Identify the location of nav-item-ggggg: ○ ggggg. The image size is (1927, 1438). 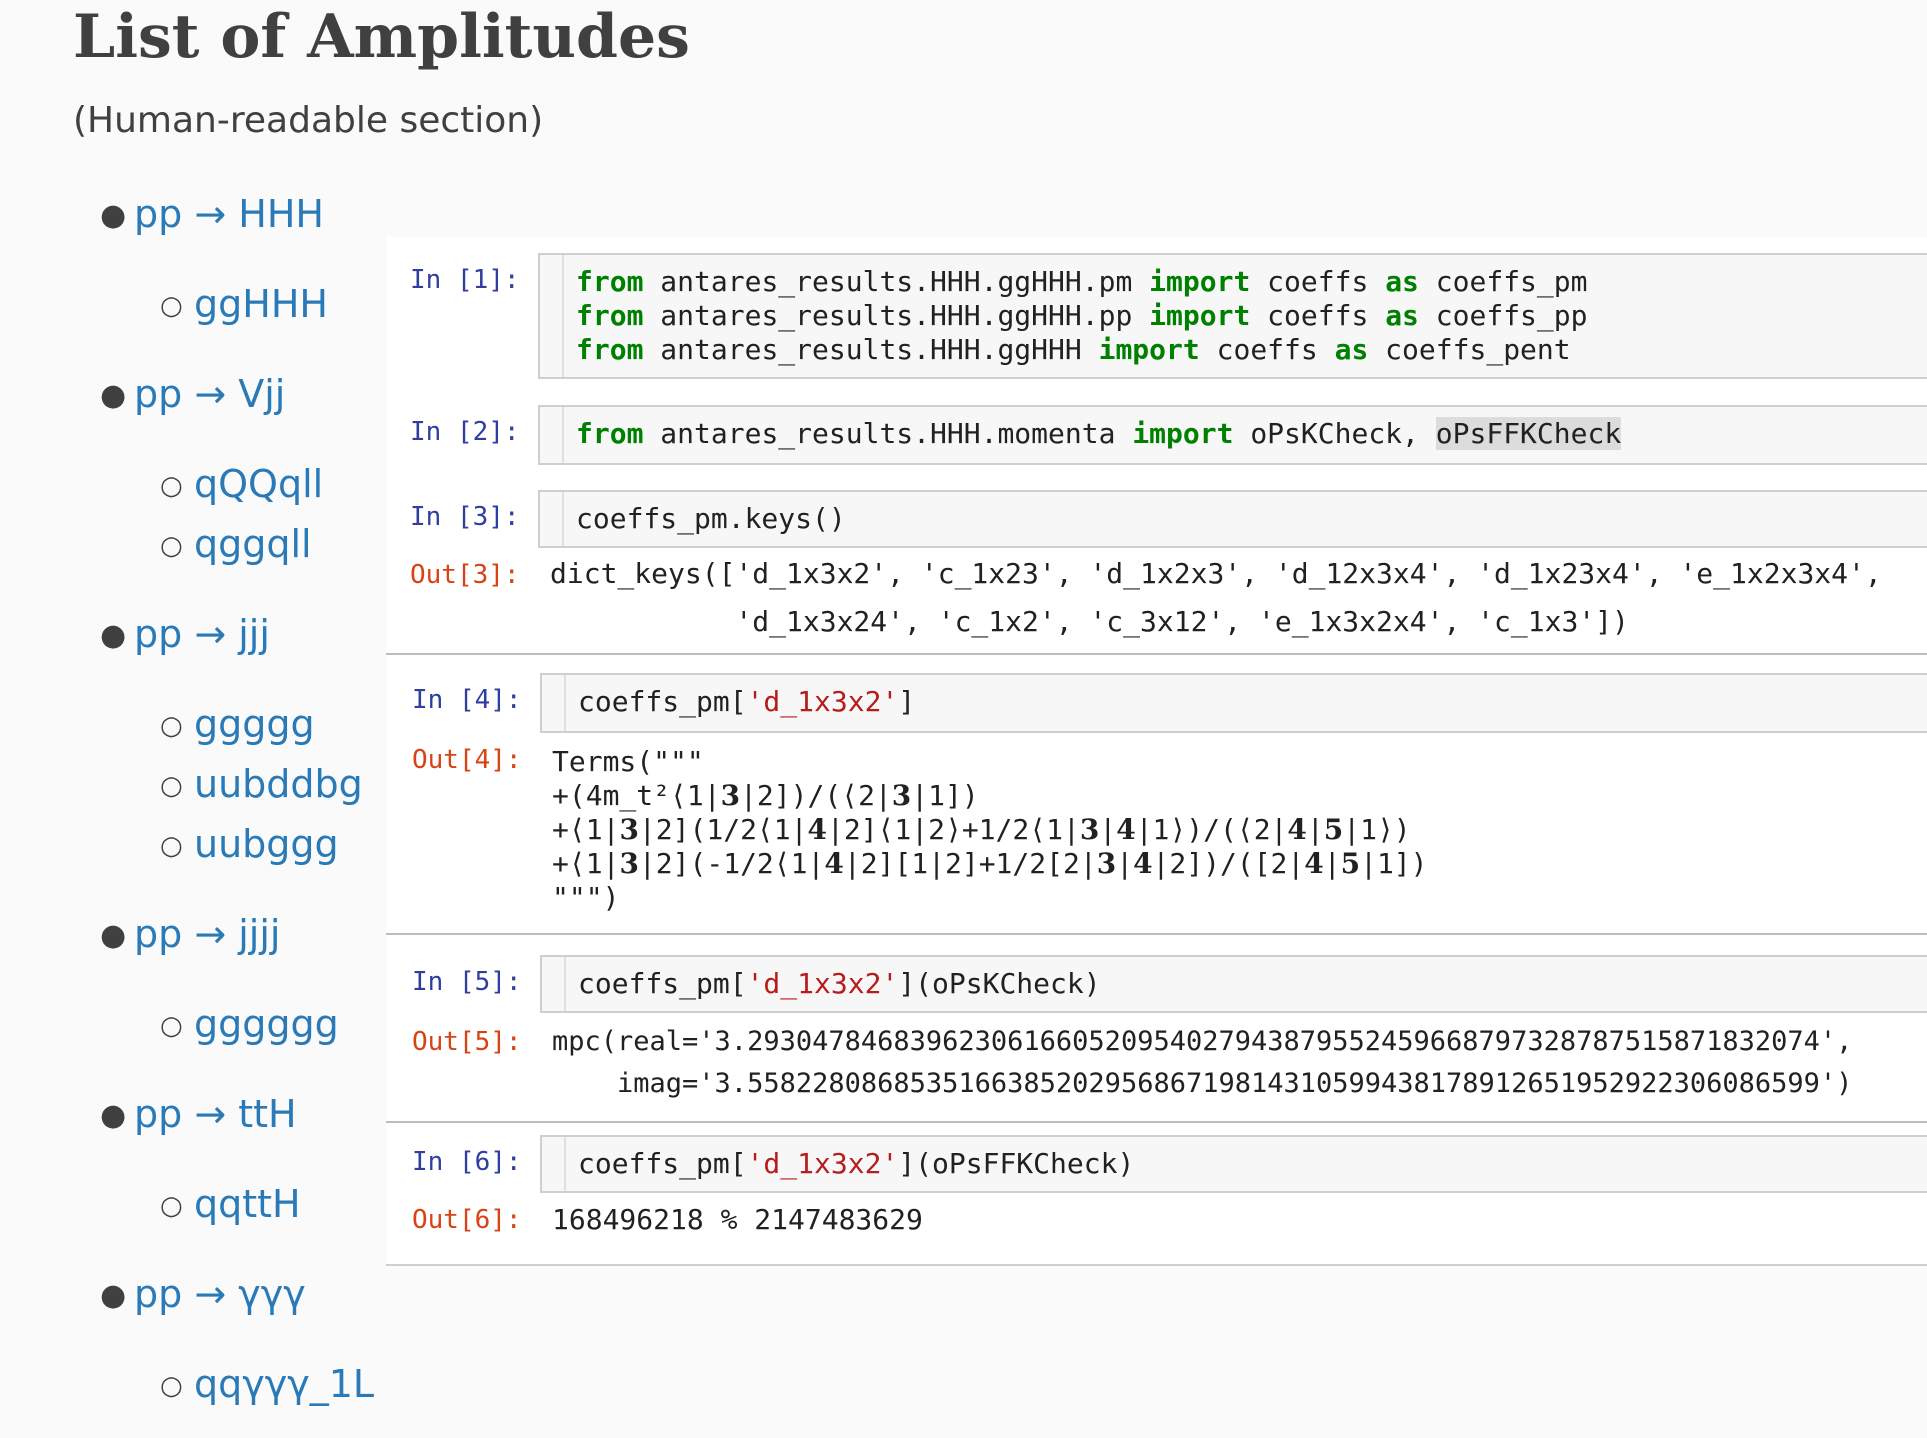
(237, 725).